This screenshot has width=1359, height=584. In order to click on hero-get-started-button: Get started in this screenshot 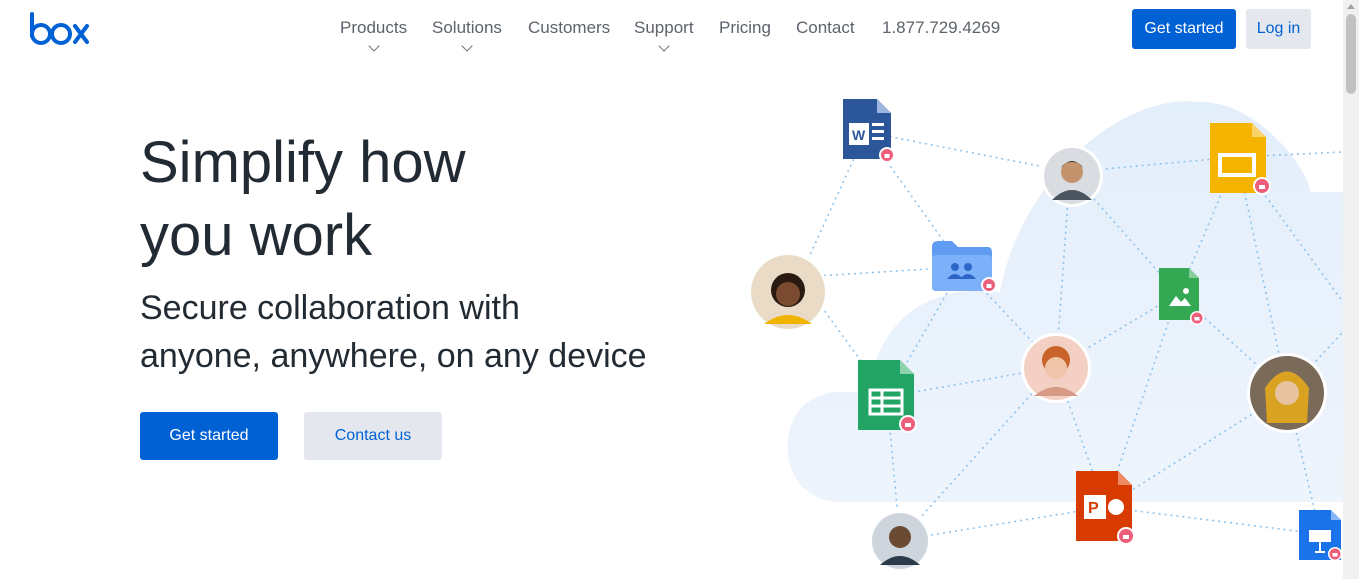, I will do `click(209, 436)`.